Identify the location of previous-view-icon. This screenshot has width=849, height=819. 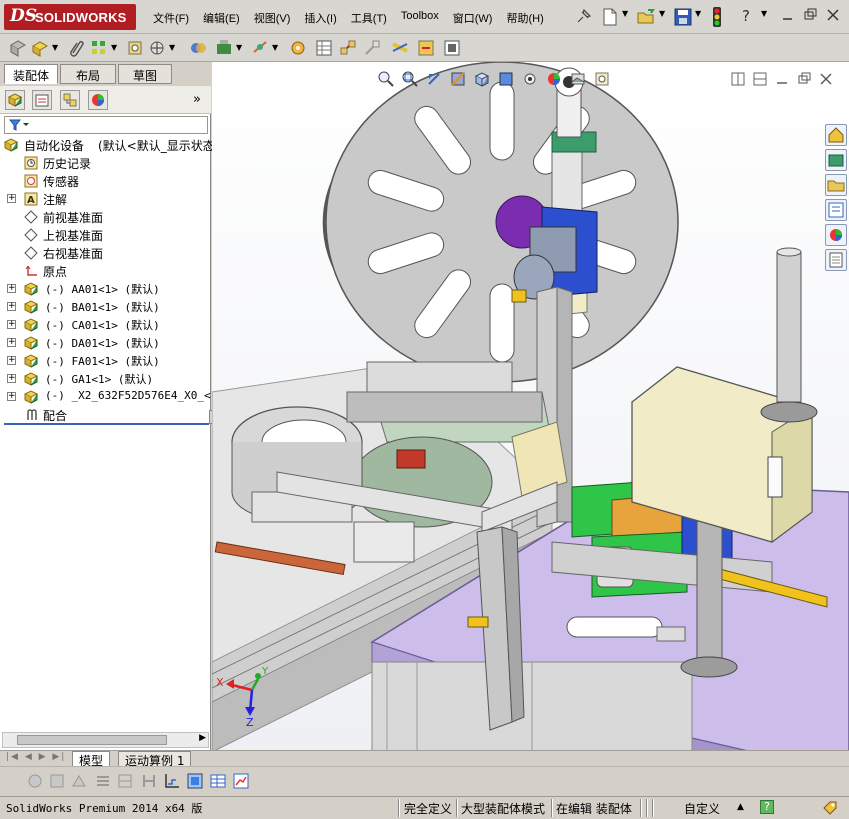
(434, 79).